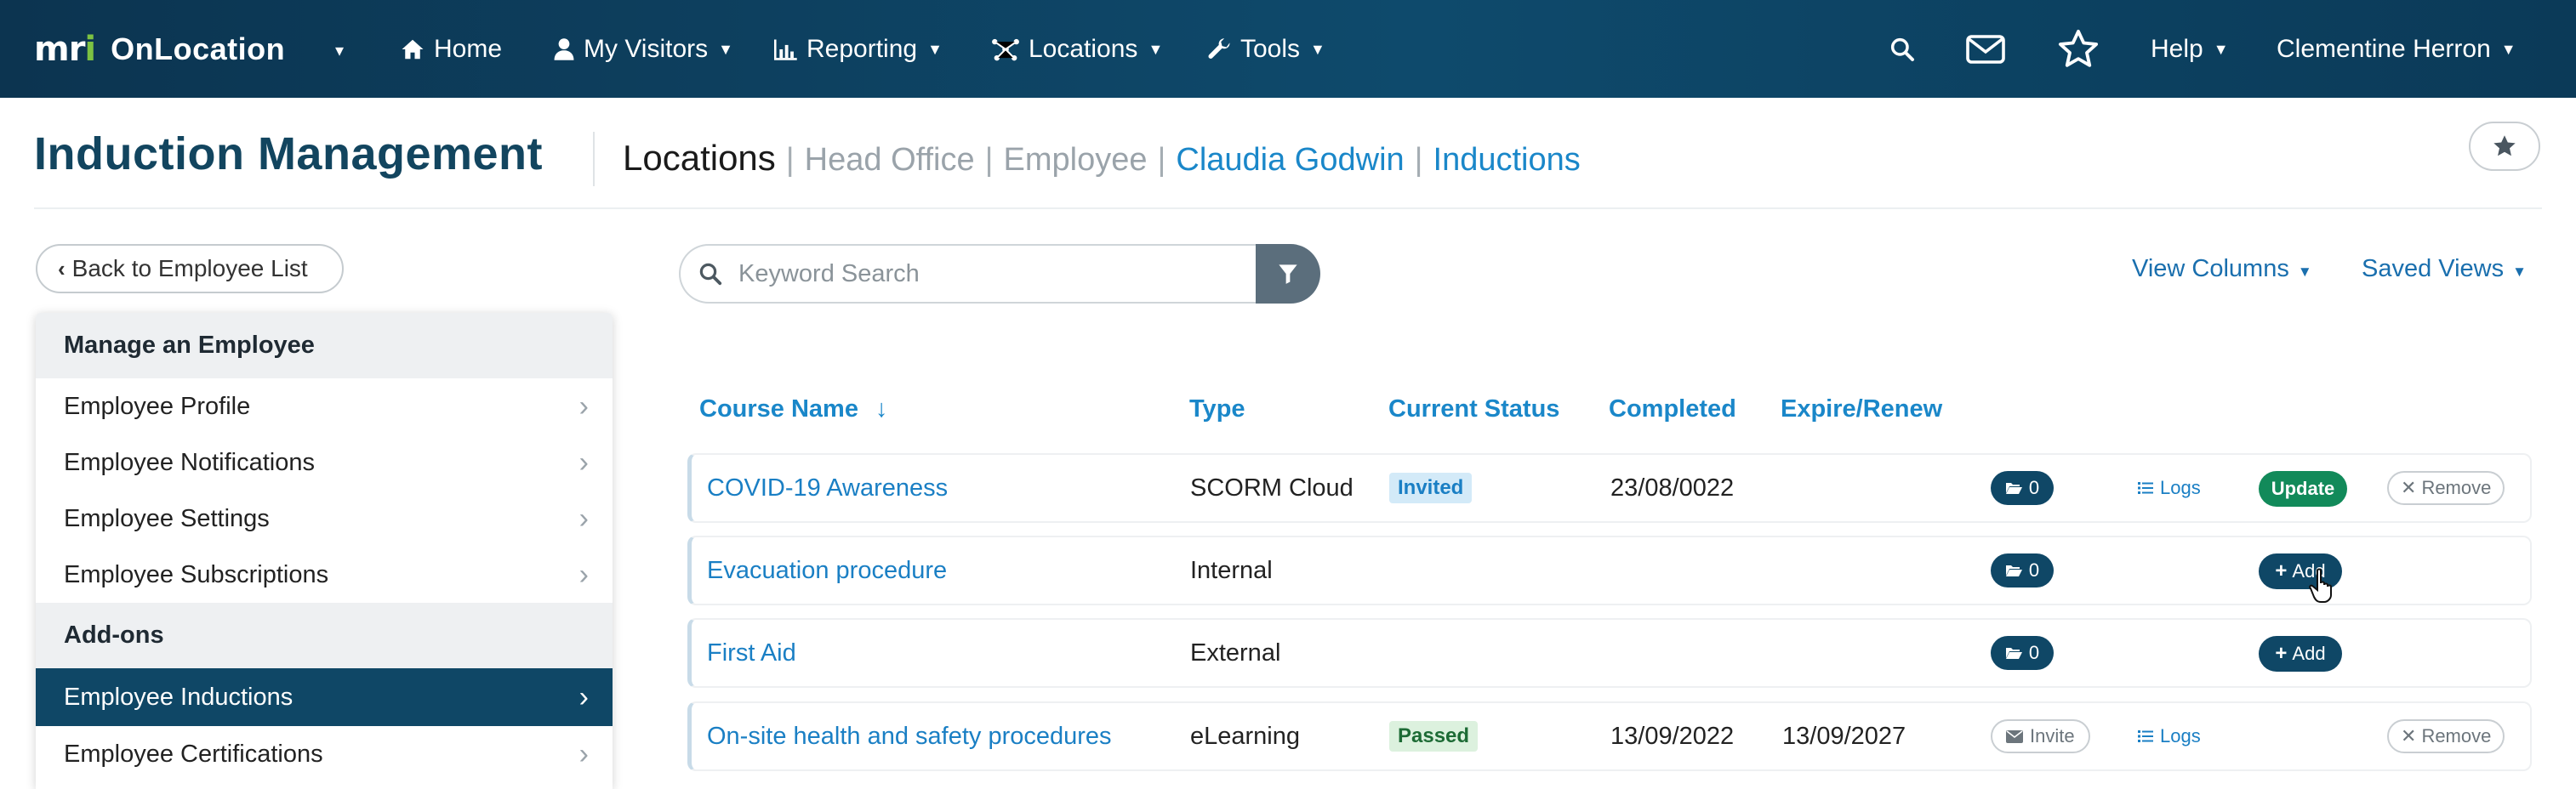 This screenshot has height=789, width=2576. Describe the element at coordinates (2177, 49) in the screenshot. I see `help-label: Help` at that location.